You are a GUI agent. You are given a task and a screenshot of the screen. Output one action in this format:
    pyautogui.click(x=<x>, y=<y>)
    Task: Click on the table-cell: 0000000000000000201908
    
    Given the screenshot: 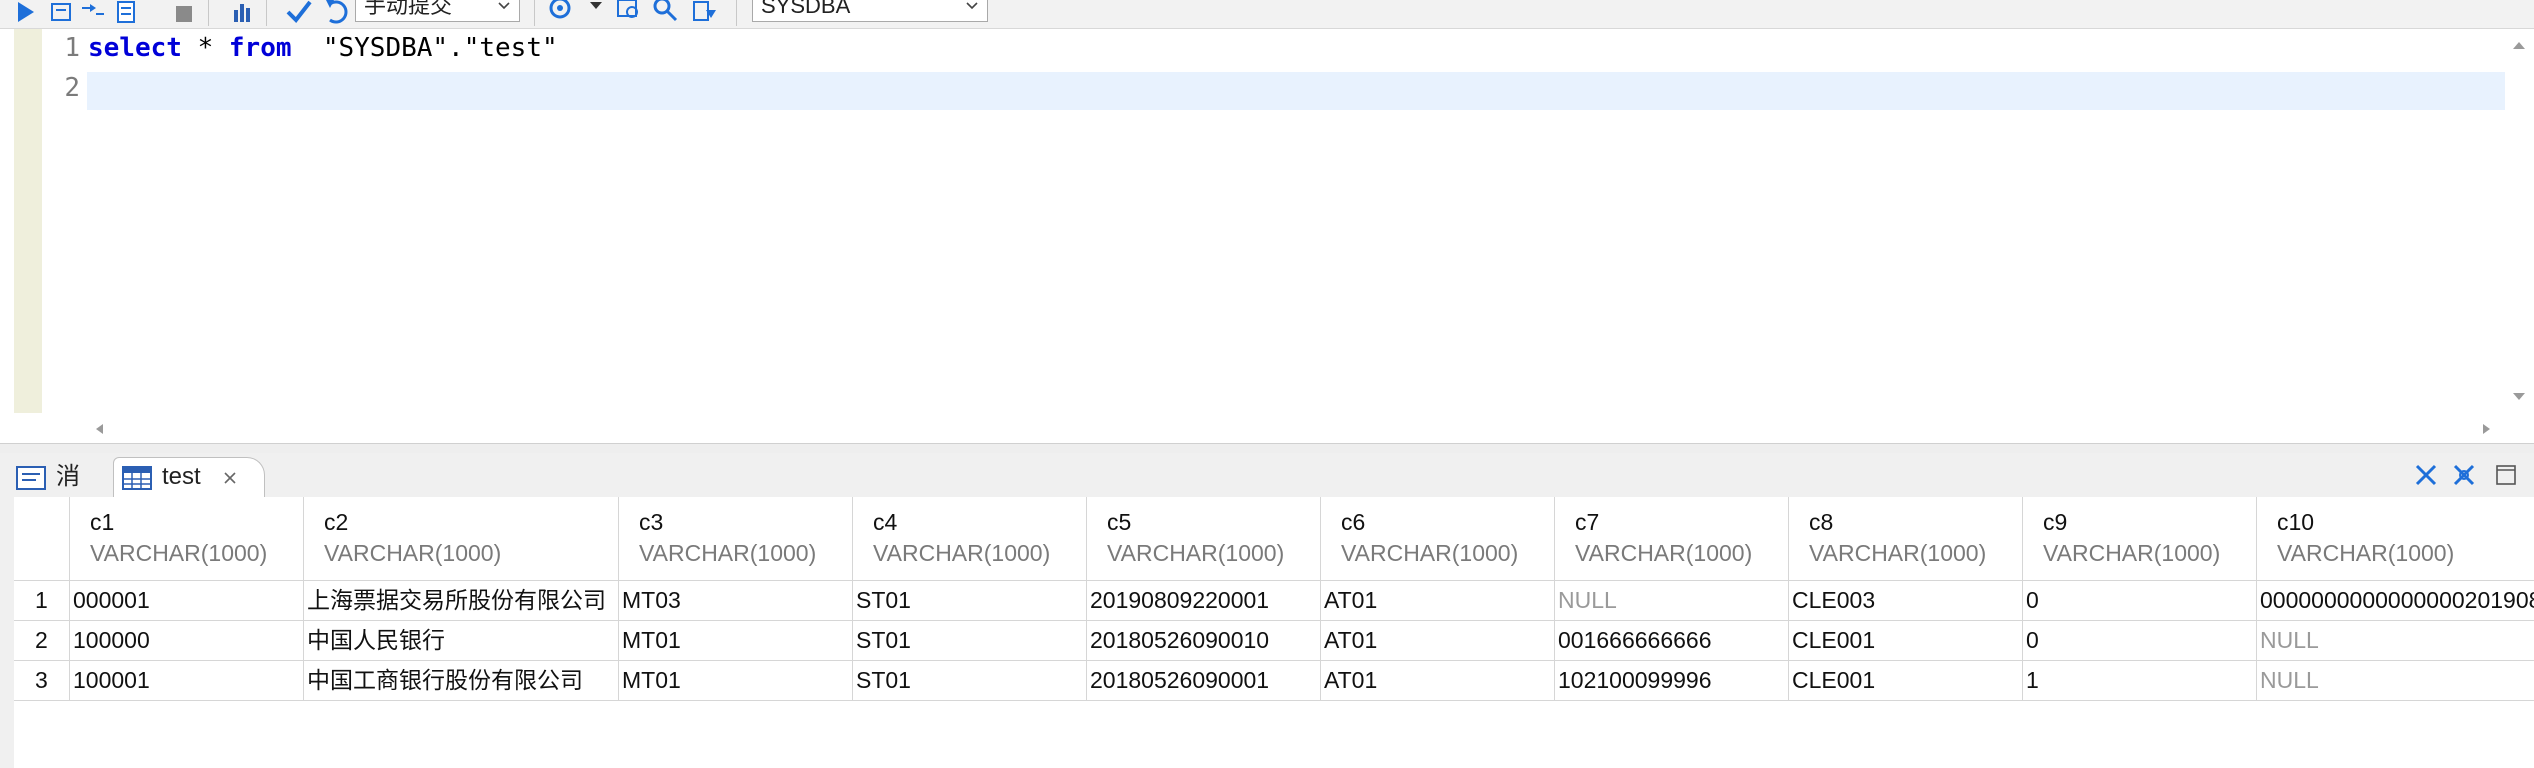 What is the action you would take?
    pyautogui.click(x=2395, y=601)
    